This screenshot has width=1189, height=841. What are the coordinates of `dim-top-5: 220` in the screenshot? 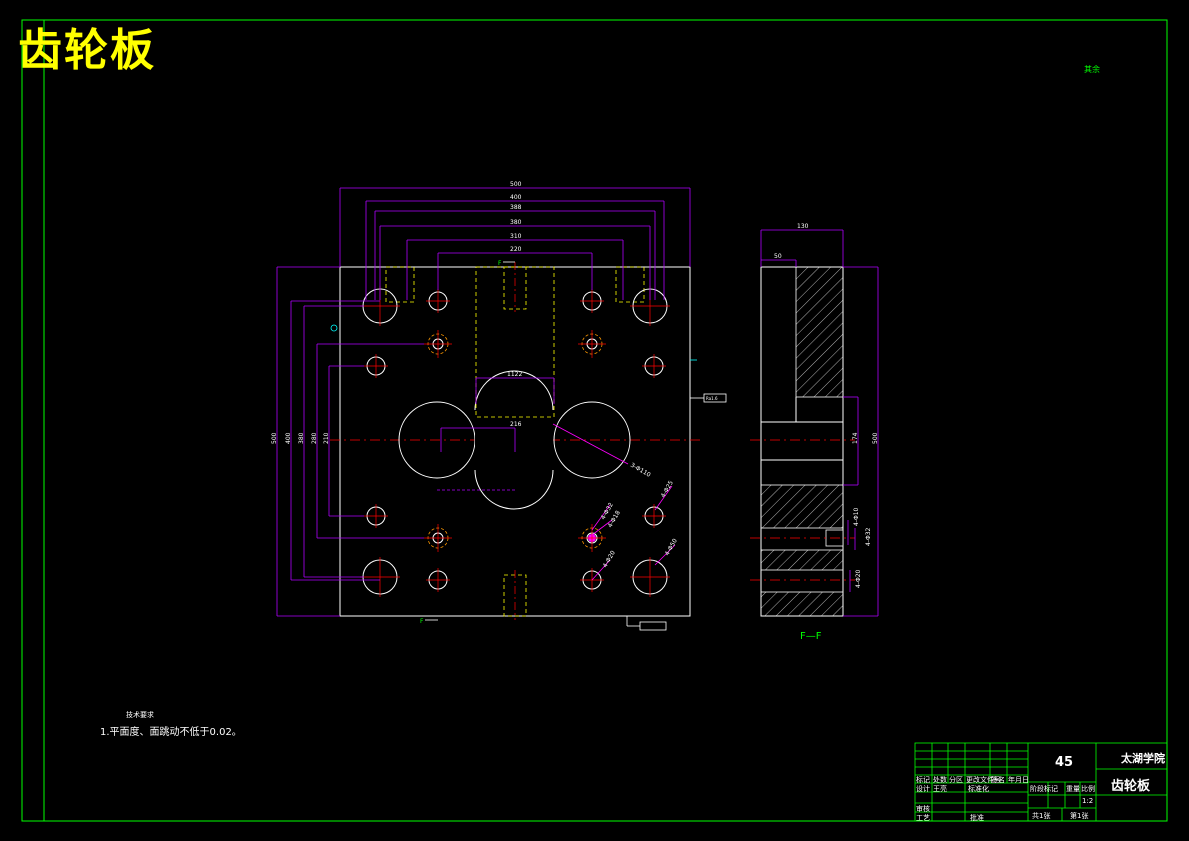 It's located at (516, 249).